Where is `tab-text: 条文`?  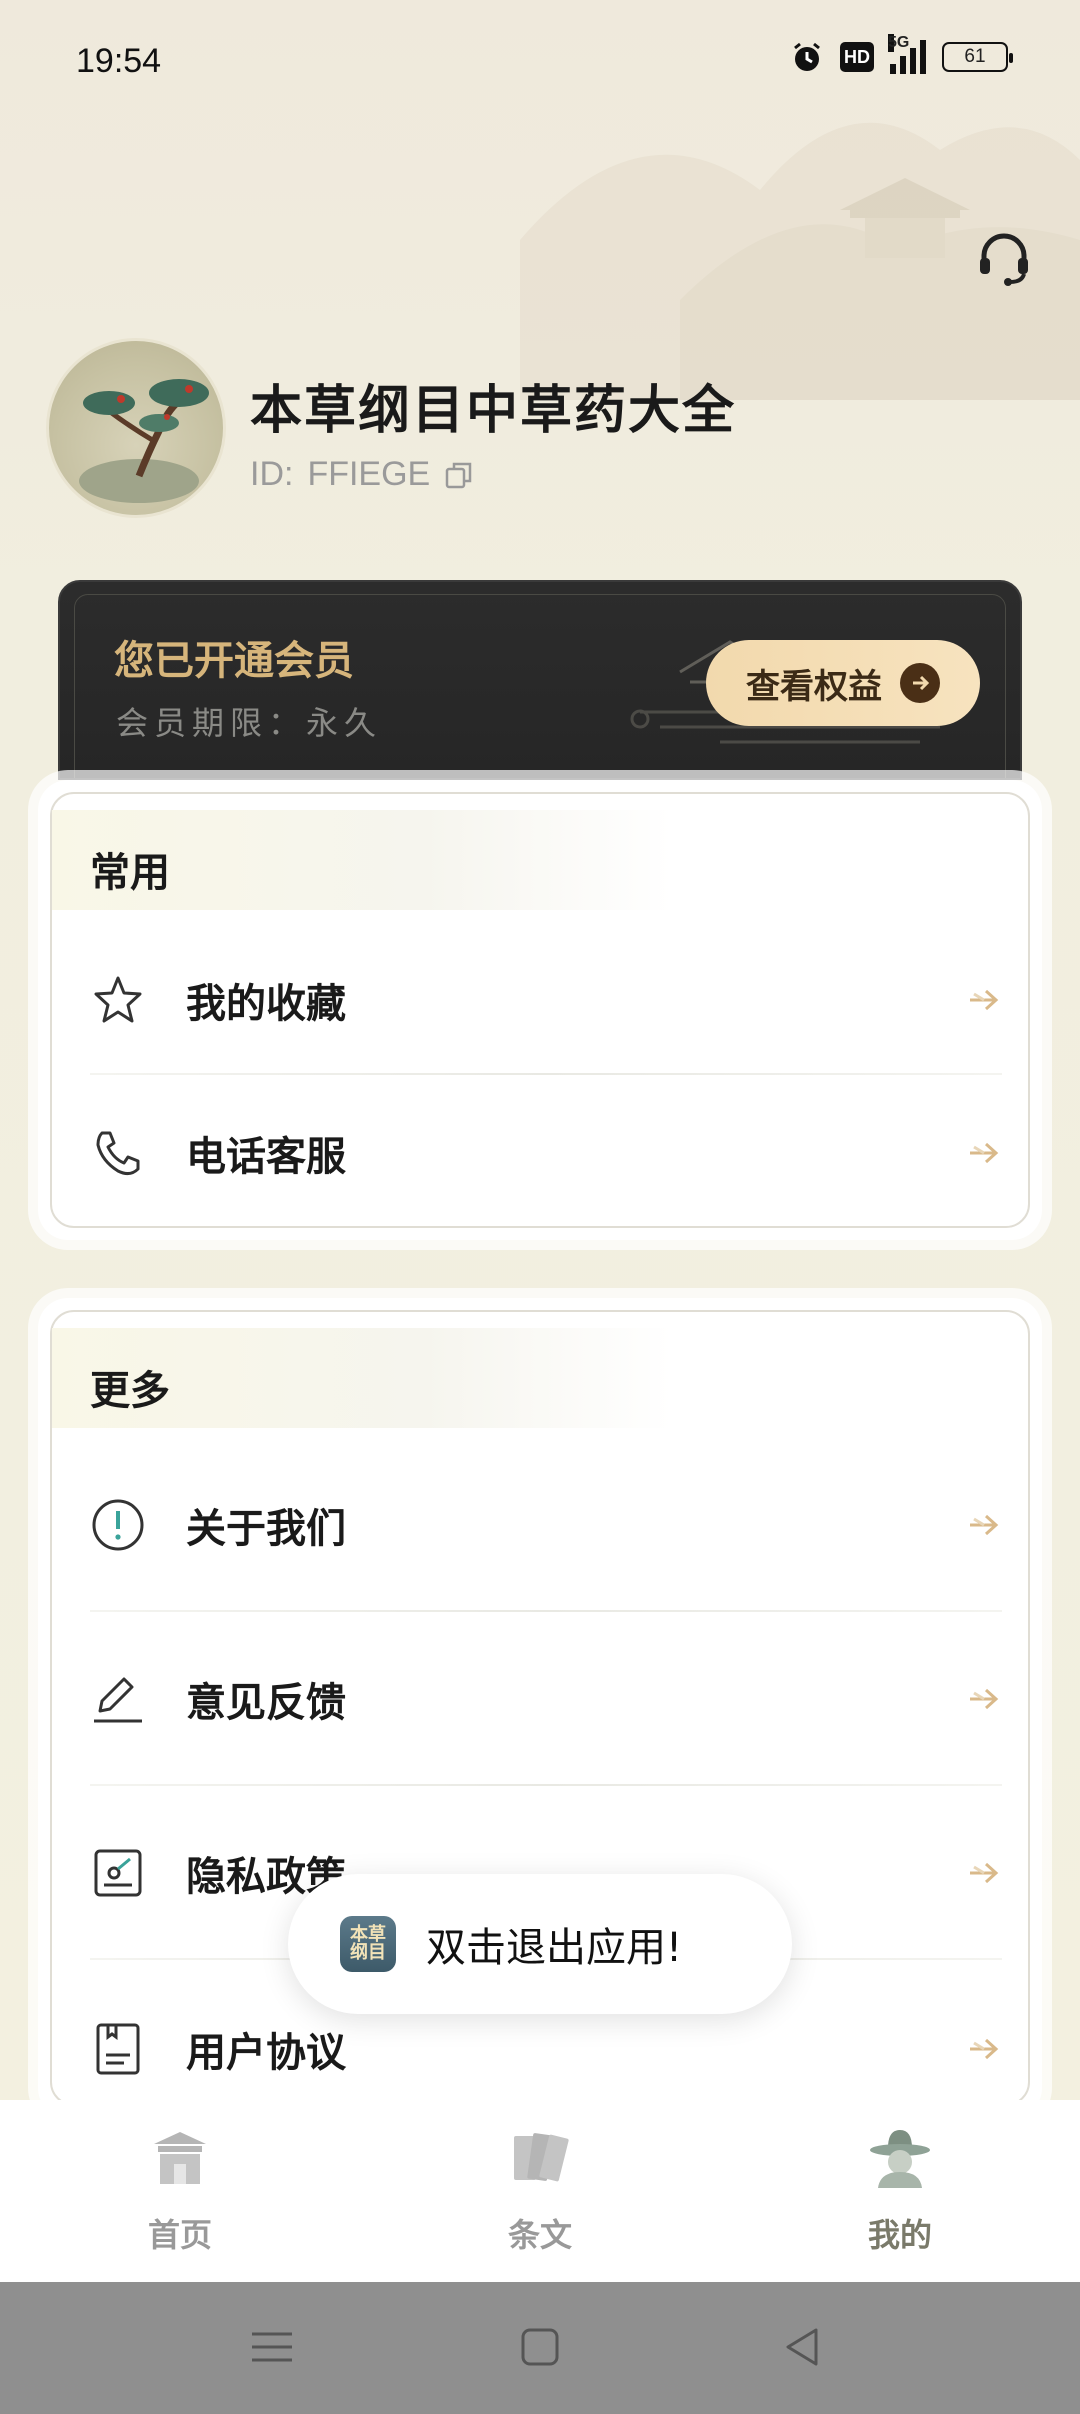 tab-text: 条文 is located at coordinates (540, 2191).